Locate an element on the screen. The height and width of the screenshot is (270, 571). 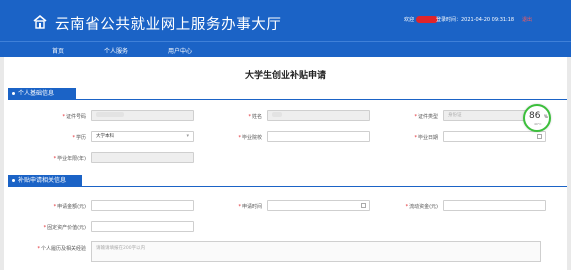
school-input is located at coordinates (318, 136).